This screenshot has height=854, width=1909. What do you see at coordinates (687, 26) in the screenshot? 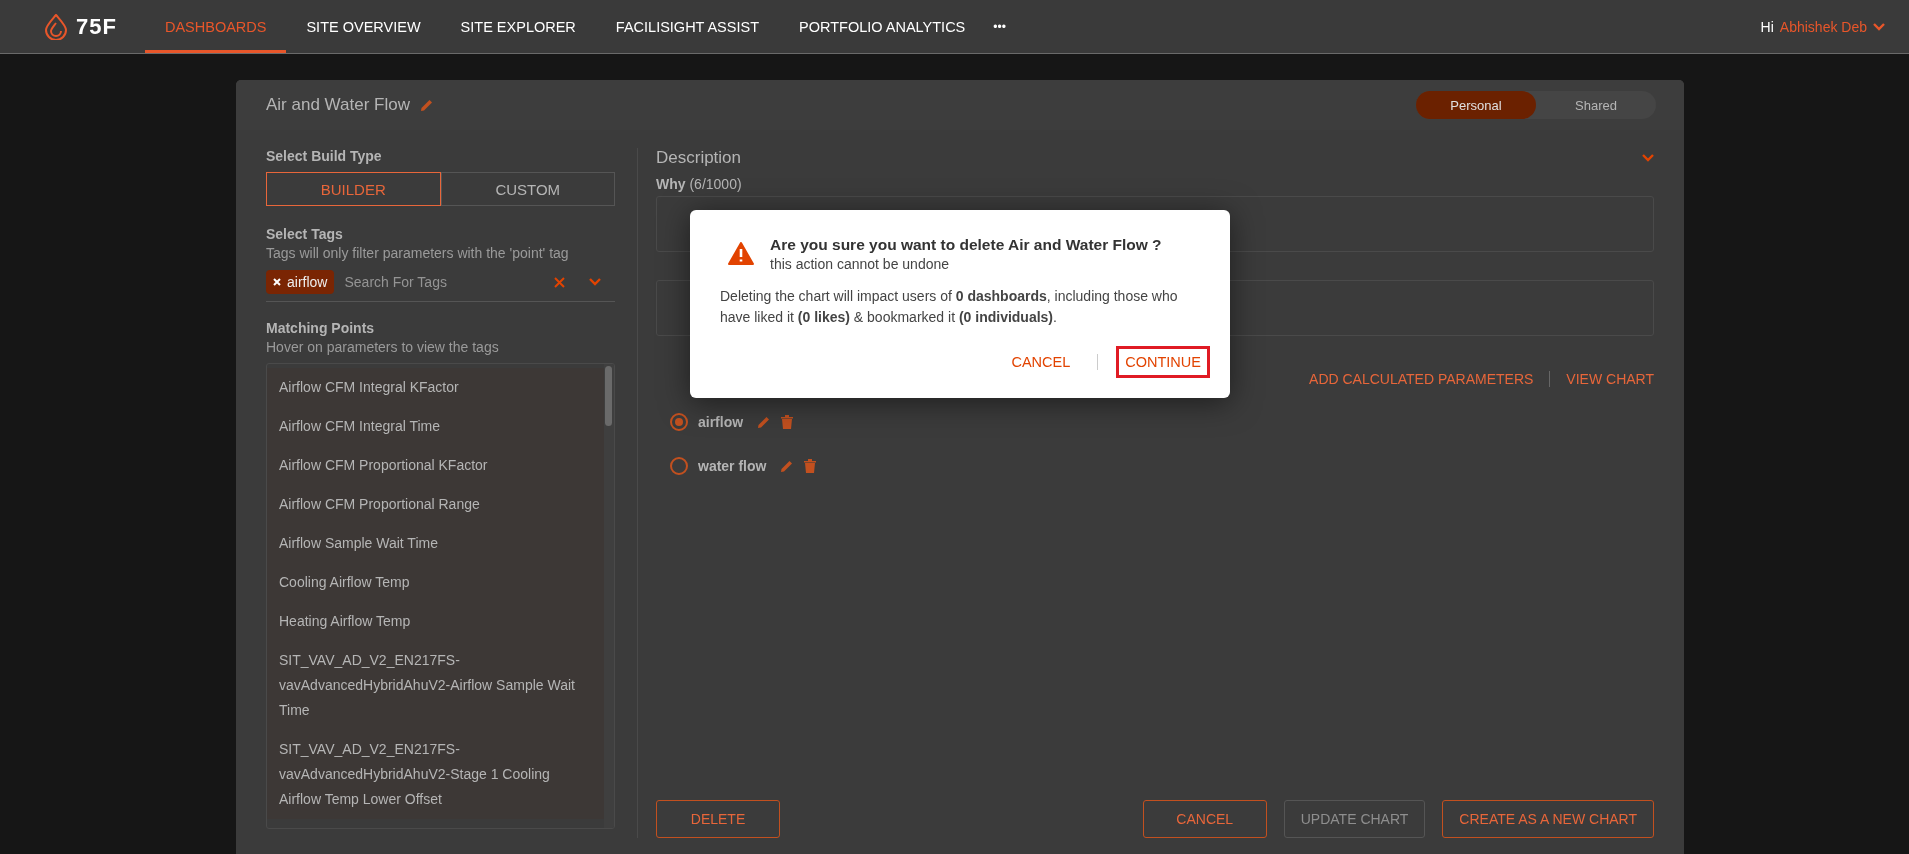
I see `nav-tab: FACILISIGHT ASSIST` at bounding box center [687, 26].